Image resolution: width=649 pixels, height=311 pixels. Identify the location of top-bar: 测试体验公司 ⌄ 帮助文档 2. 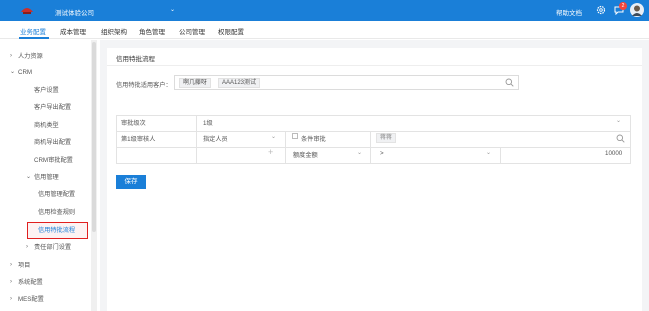
(324, 10).